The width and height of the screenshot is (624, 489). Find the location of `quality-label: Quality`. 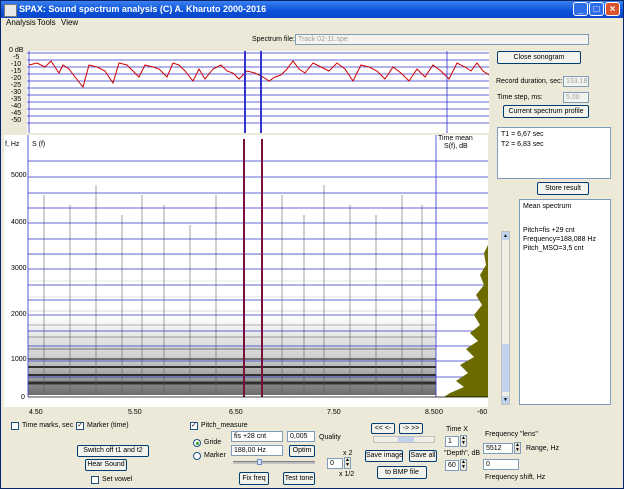

quality-label: Quality is located at coordinates (330, 437).